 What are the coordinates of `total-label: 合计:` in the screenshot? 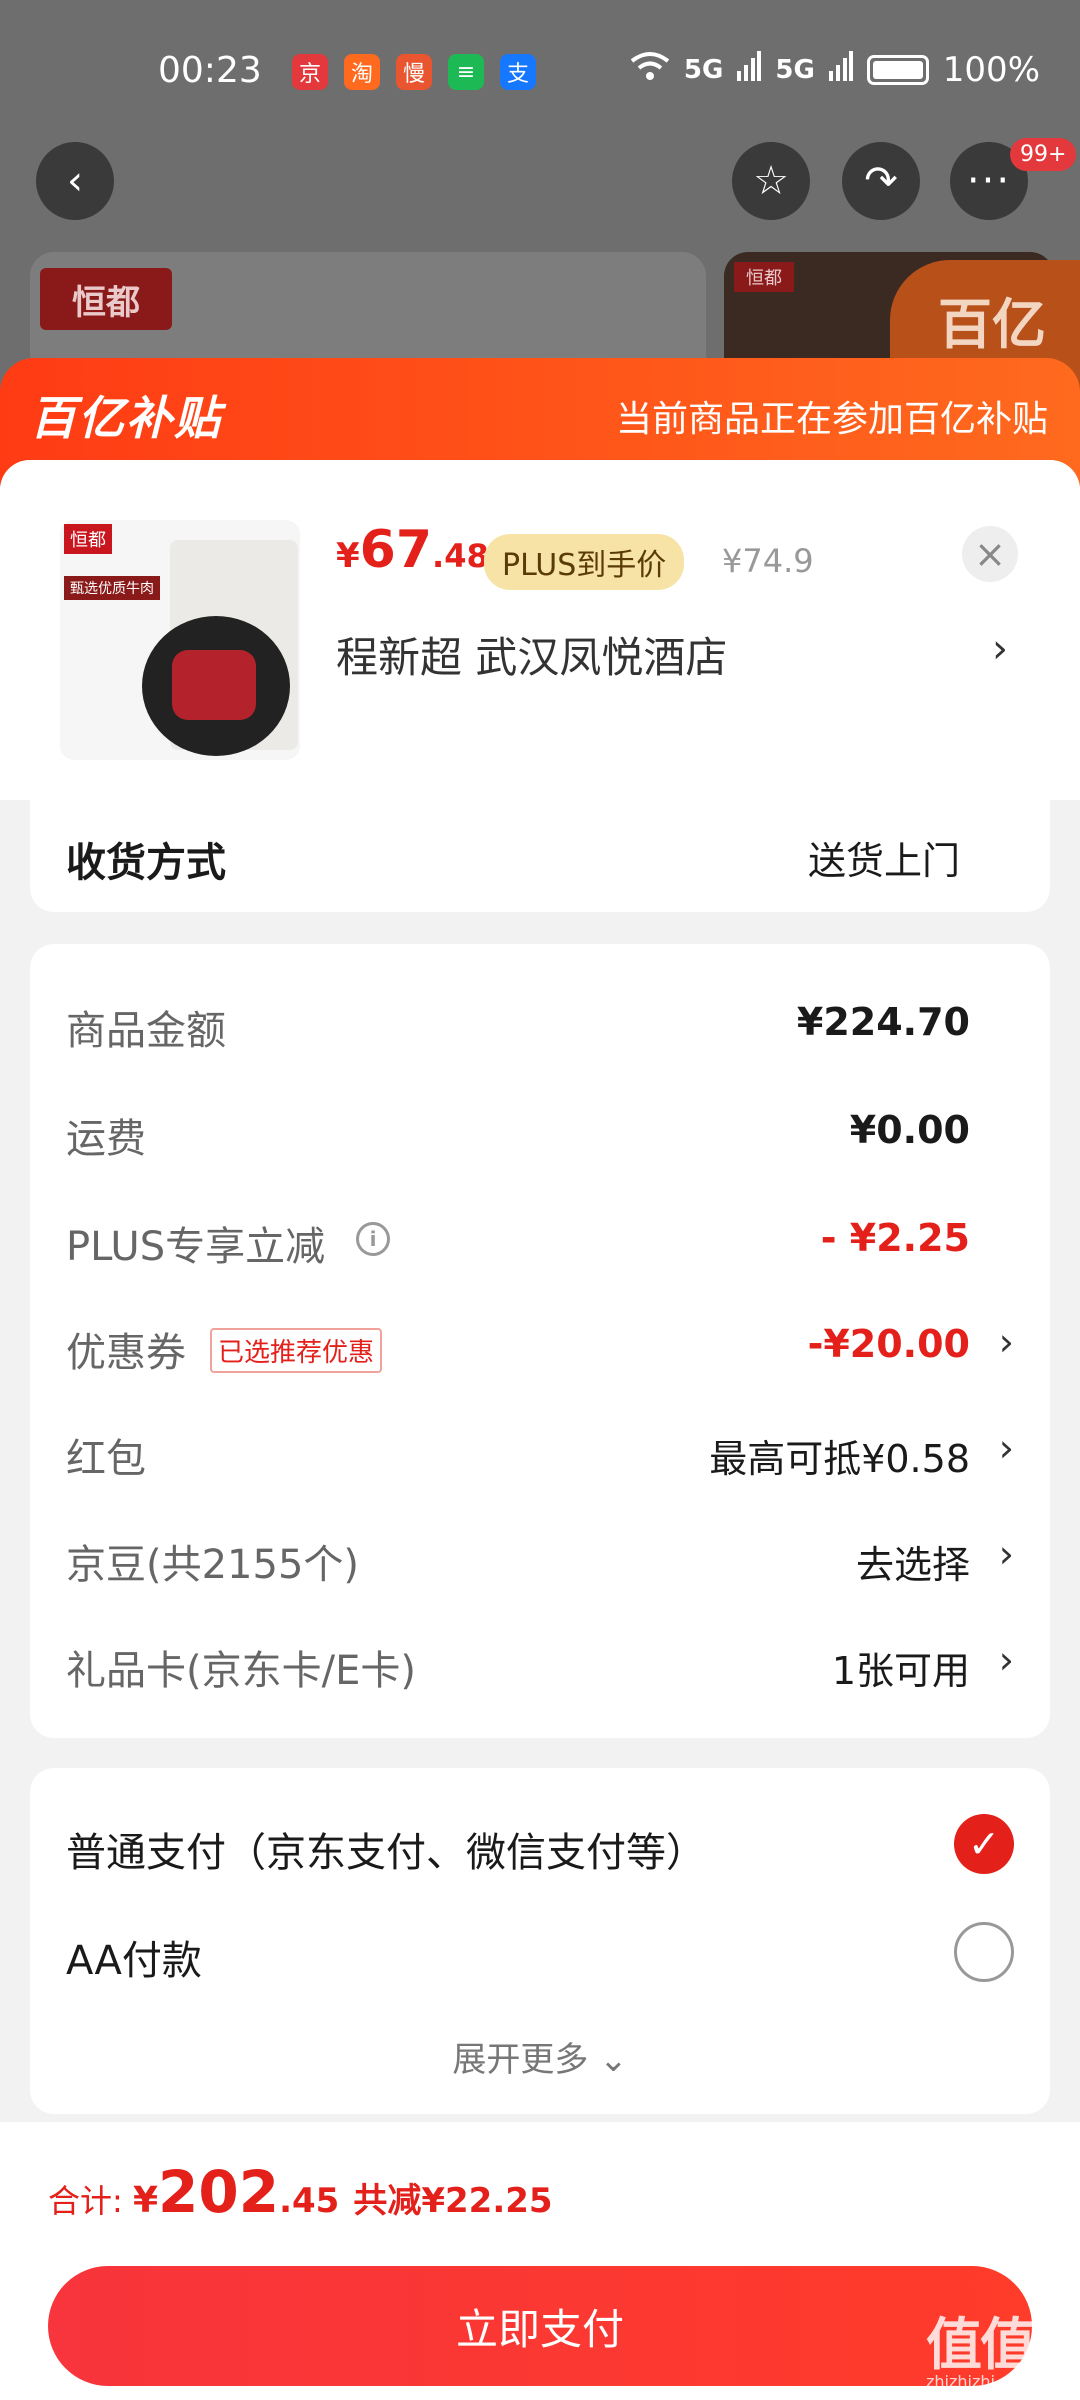 It's located at (90, 2201).